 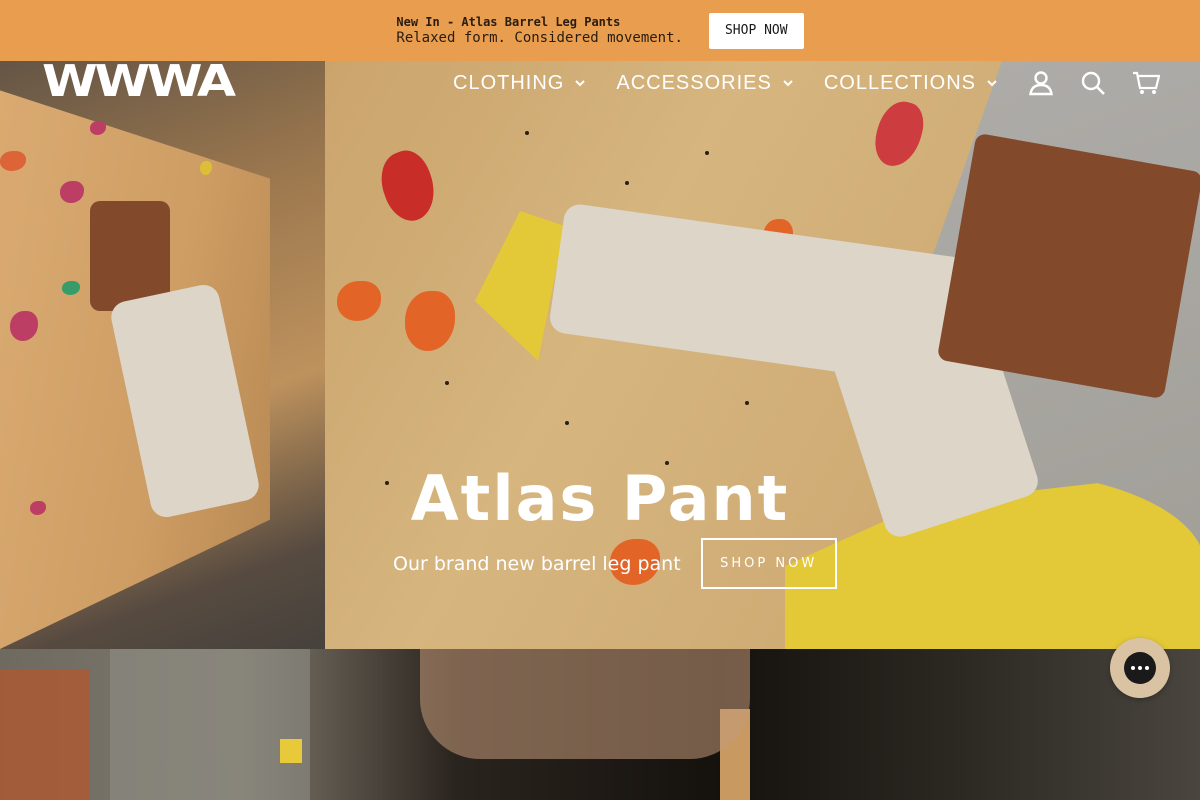 I want to click on nav-accessories: ACCESSORIES, so click(x=704, y=83).